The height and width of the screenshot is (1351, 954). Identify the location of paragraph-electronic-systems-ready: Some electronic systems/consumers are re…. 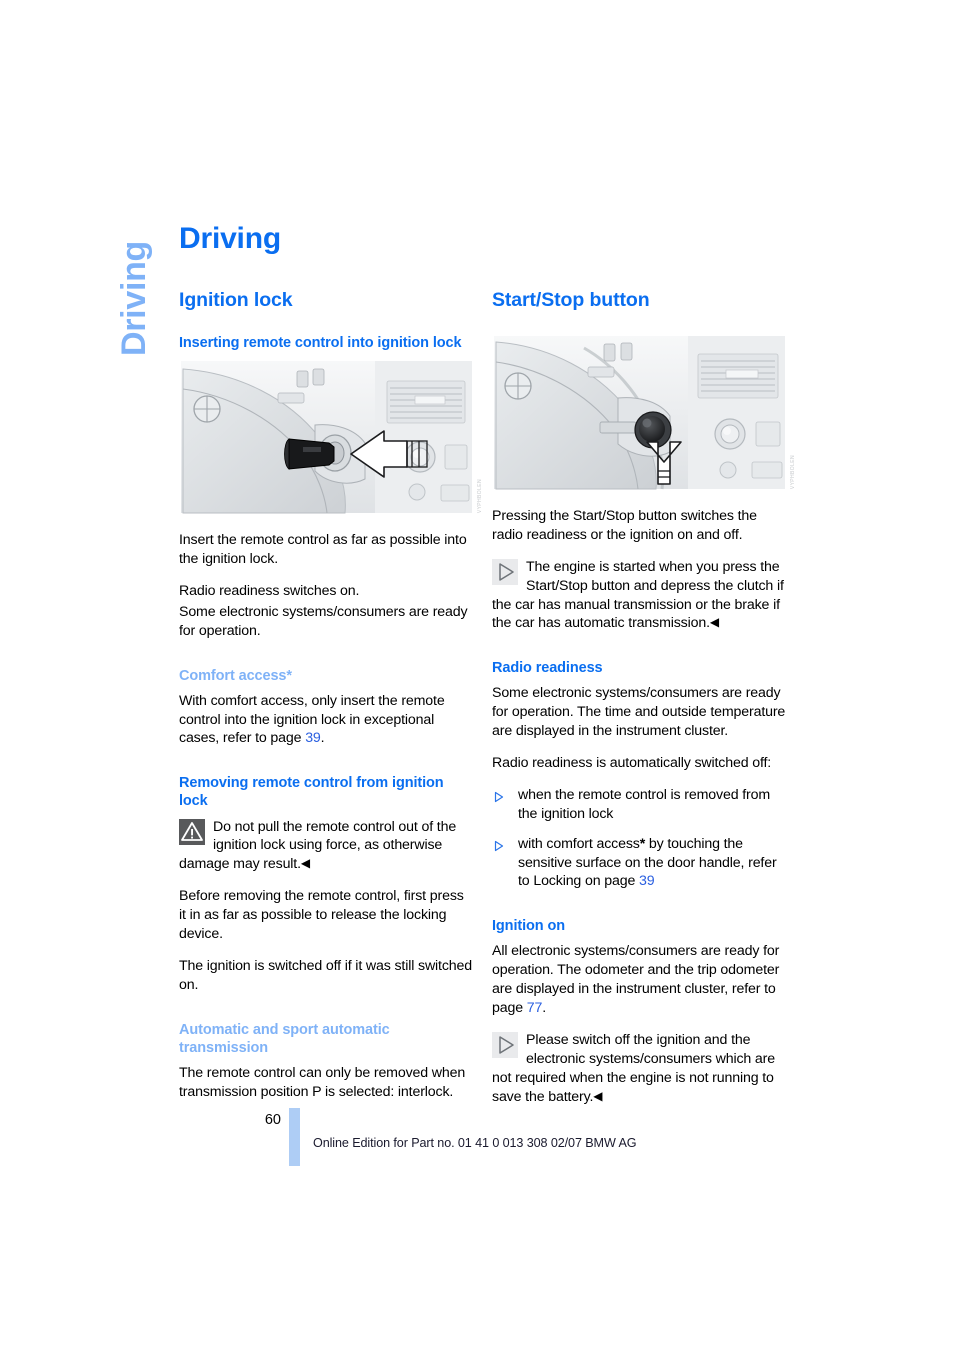
(323, 621).